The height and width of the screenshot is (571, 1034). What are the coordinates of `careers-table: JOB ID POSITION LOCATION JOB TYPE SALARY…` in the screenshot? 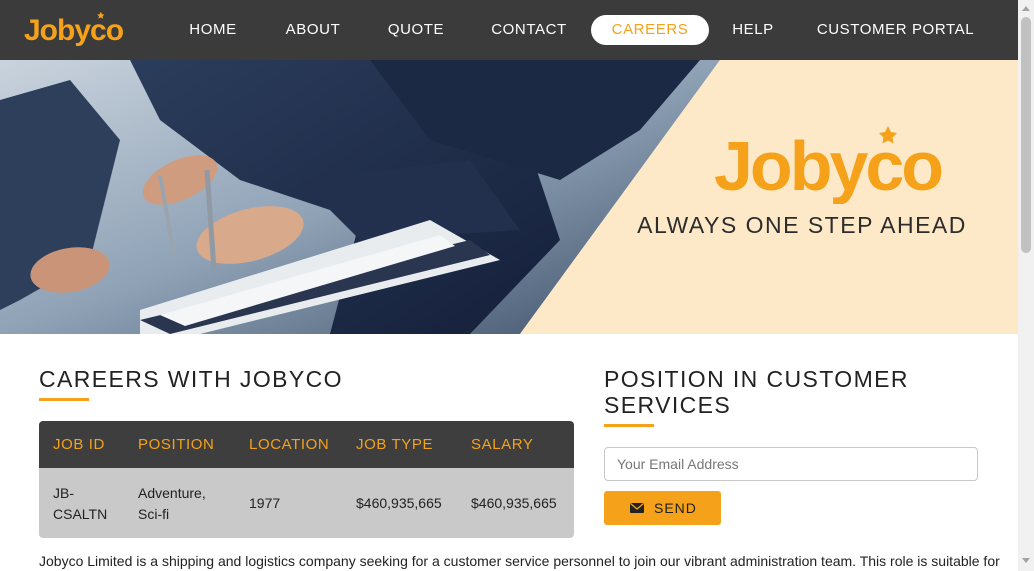 It's located at (306, 479).